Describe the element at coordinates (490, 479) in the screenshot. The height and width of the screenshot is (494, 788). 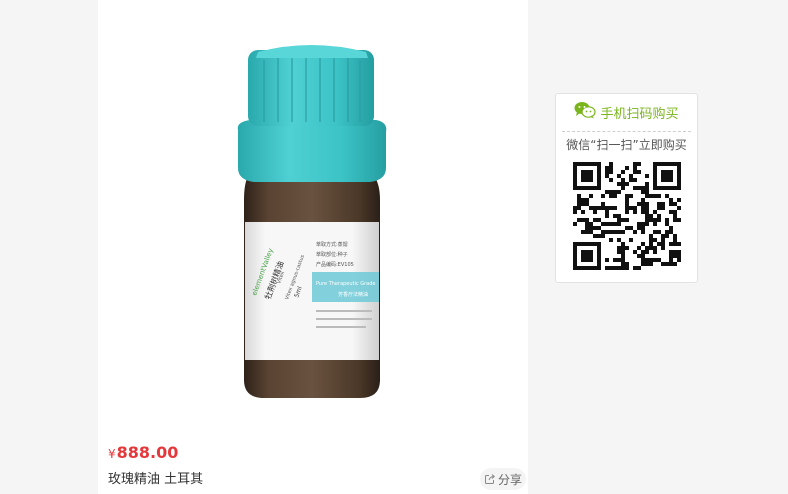
I see `share-icon` at that location.